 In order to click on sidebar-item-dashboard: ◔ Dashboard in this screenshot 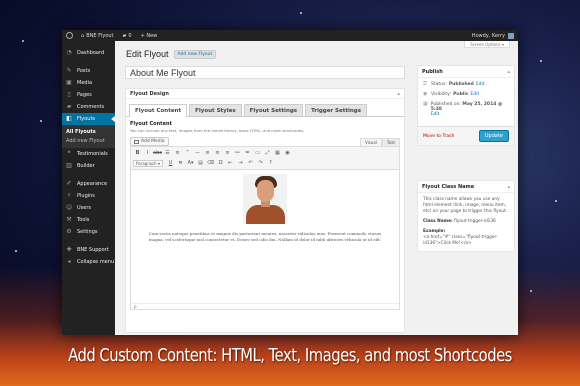, I will do `click(88, 53)`.